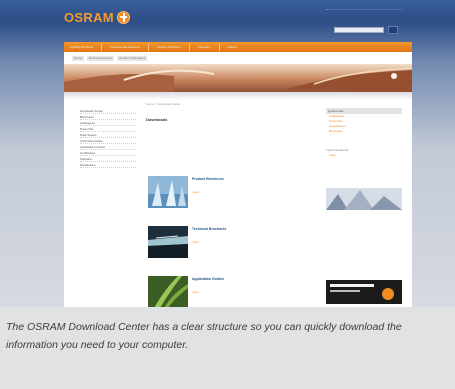  I want to click on breadcrumb-item: Download Center, so click(101, 58).